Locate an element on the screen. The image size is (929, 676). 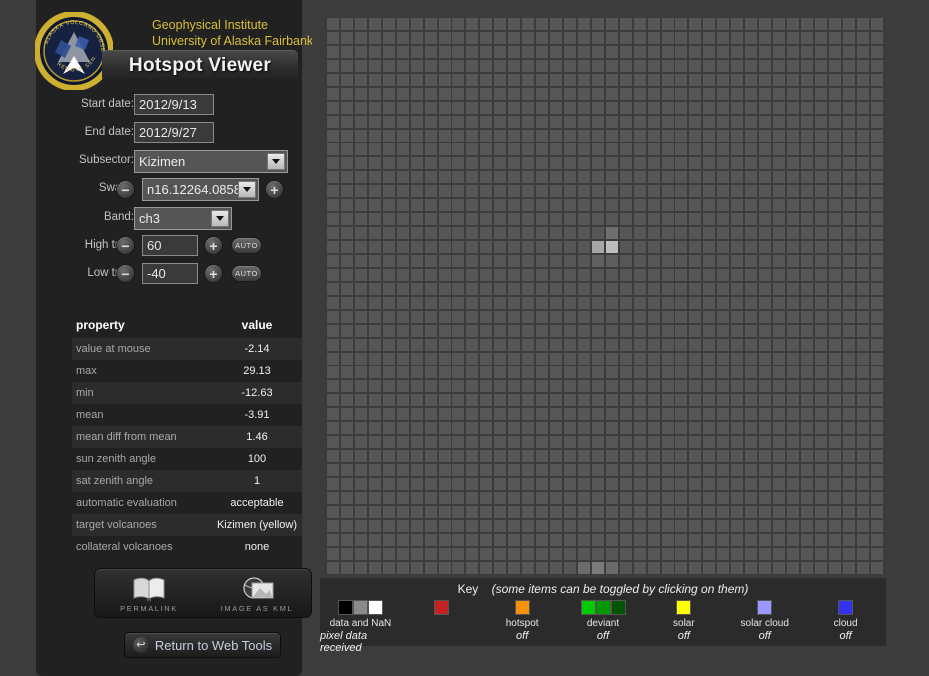
subsector-select: Kizimen is located at coordinates (211, 161).